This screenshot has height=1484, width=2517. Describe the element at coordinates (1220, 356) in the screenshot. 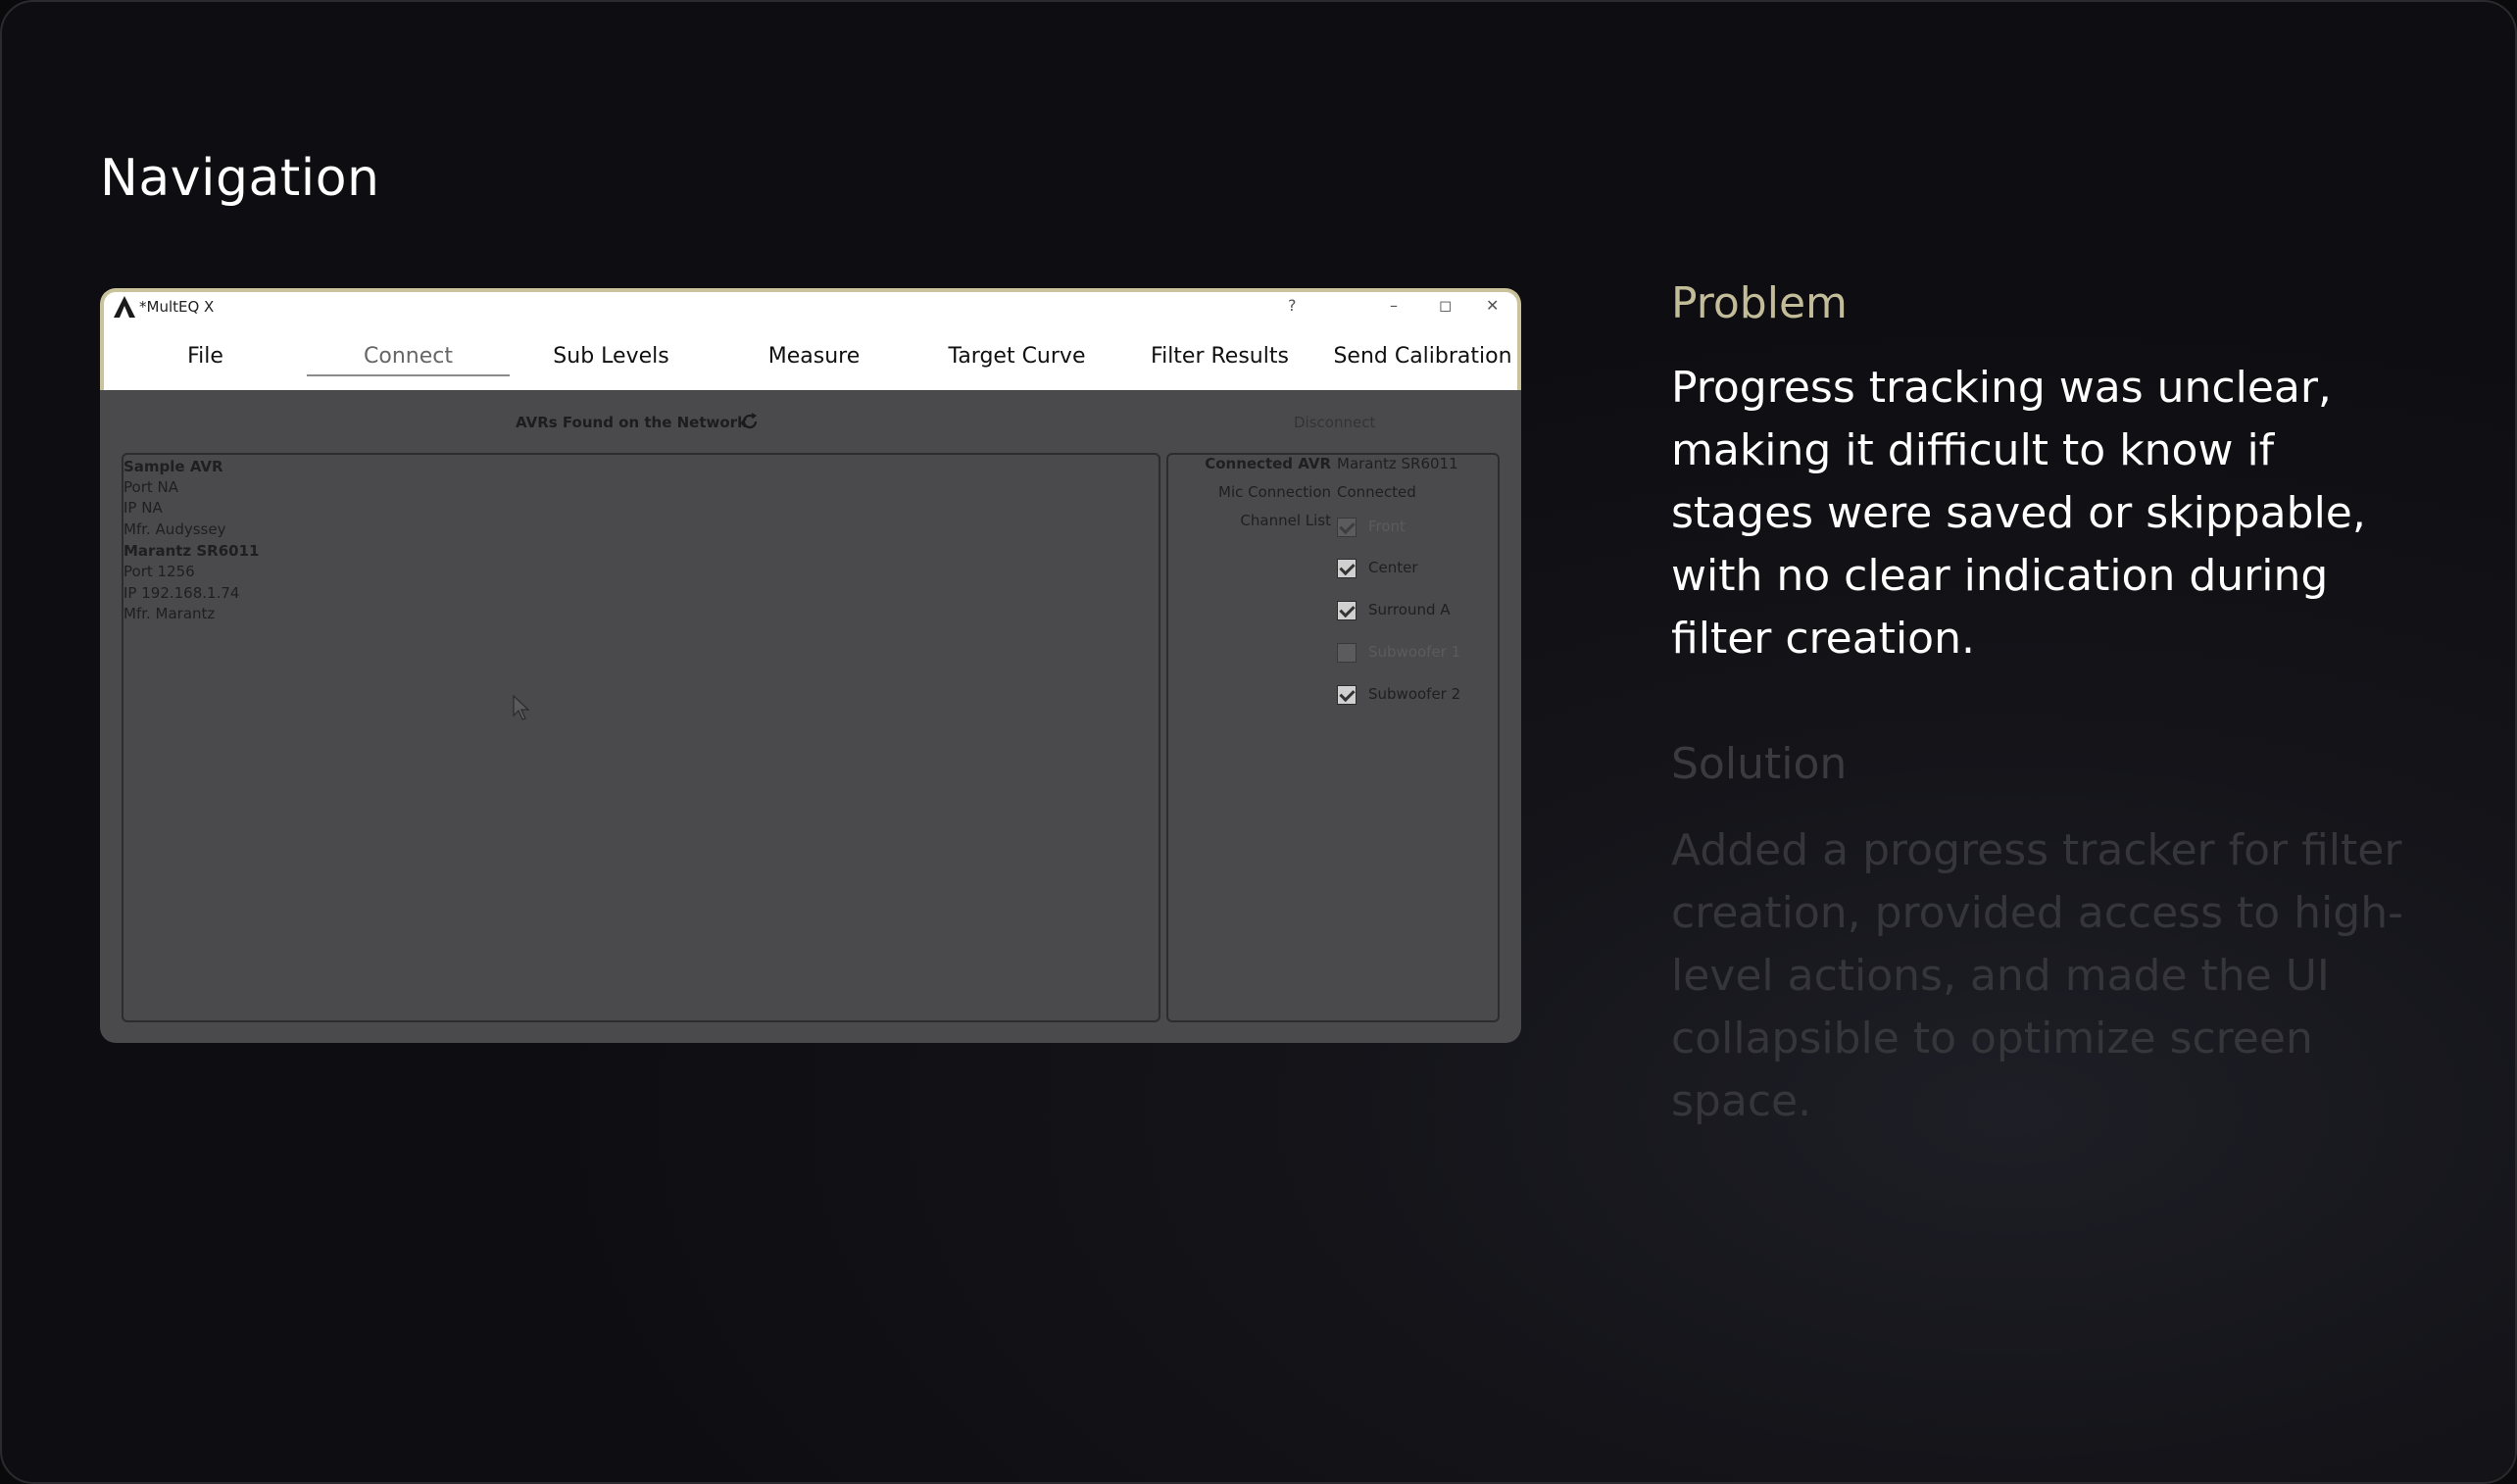

I see `nav-filter-results: Filter Results` at that location.